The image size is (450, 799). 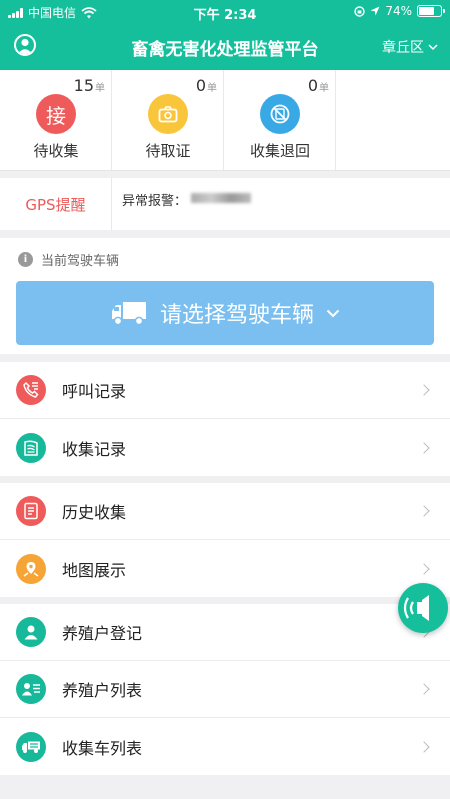 I want to click on vehicle-caption: i 当前驾驶车辆, so click(x=68, y=259).